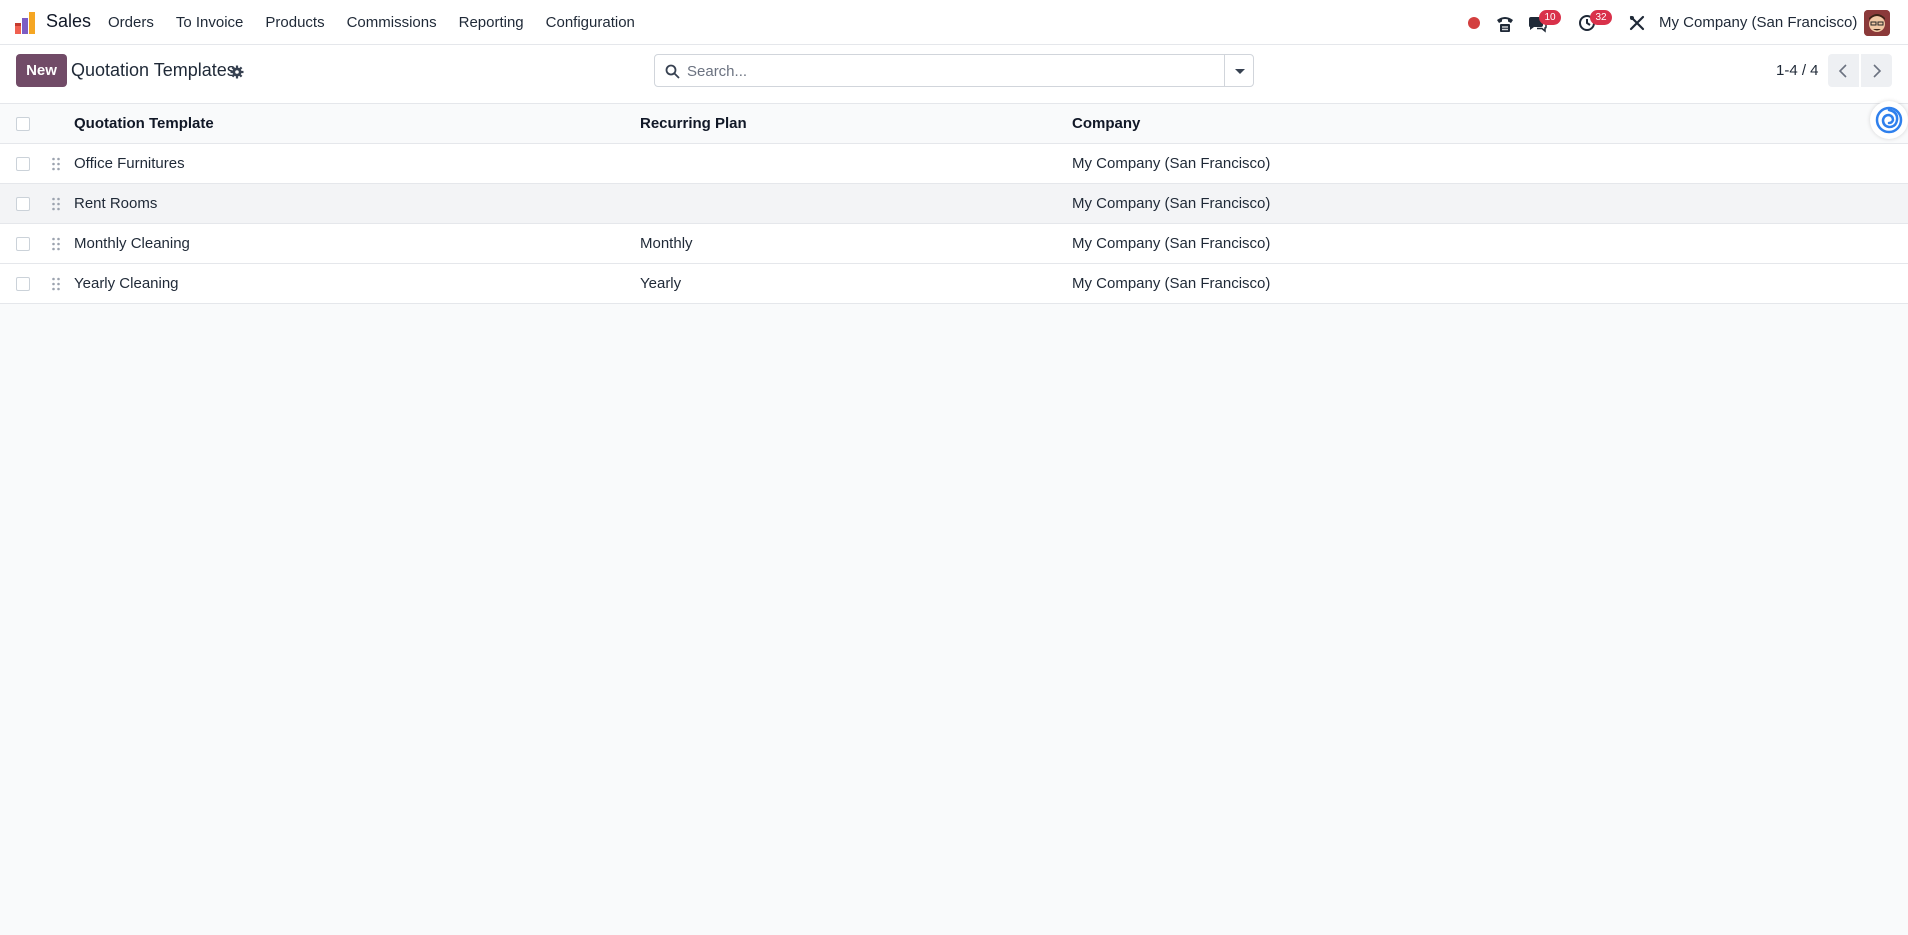 This screenshot has width=1908, height=935. Describe the element at coordinates (210, 22) in the screenshot. I see `menu-item-to-invoice: To Invoice` at that location.